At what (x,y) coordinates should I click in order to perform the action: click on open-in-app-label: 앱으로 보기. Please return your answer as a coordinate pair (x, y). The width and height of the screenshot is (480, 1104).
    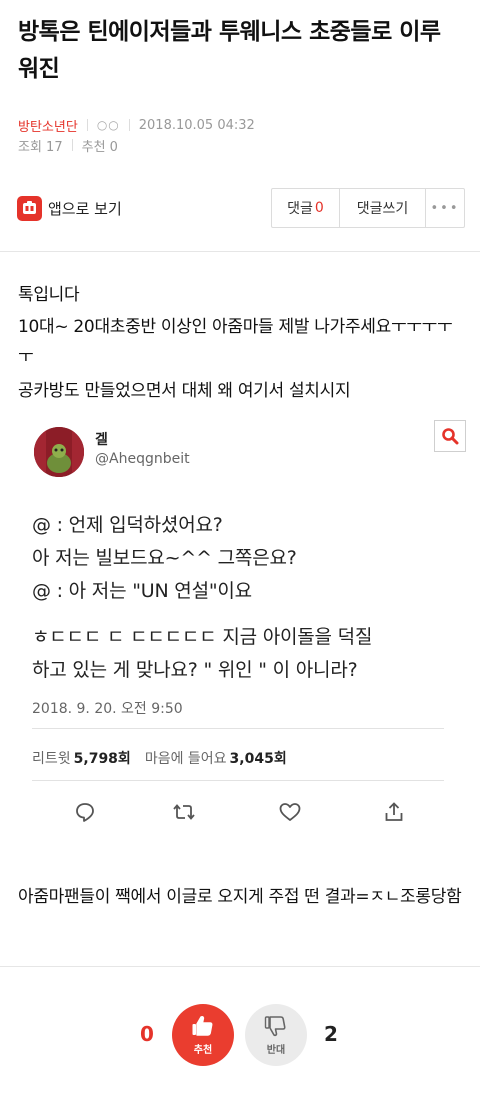
    Looking at the image, I should click on (85, 209).